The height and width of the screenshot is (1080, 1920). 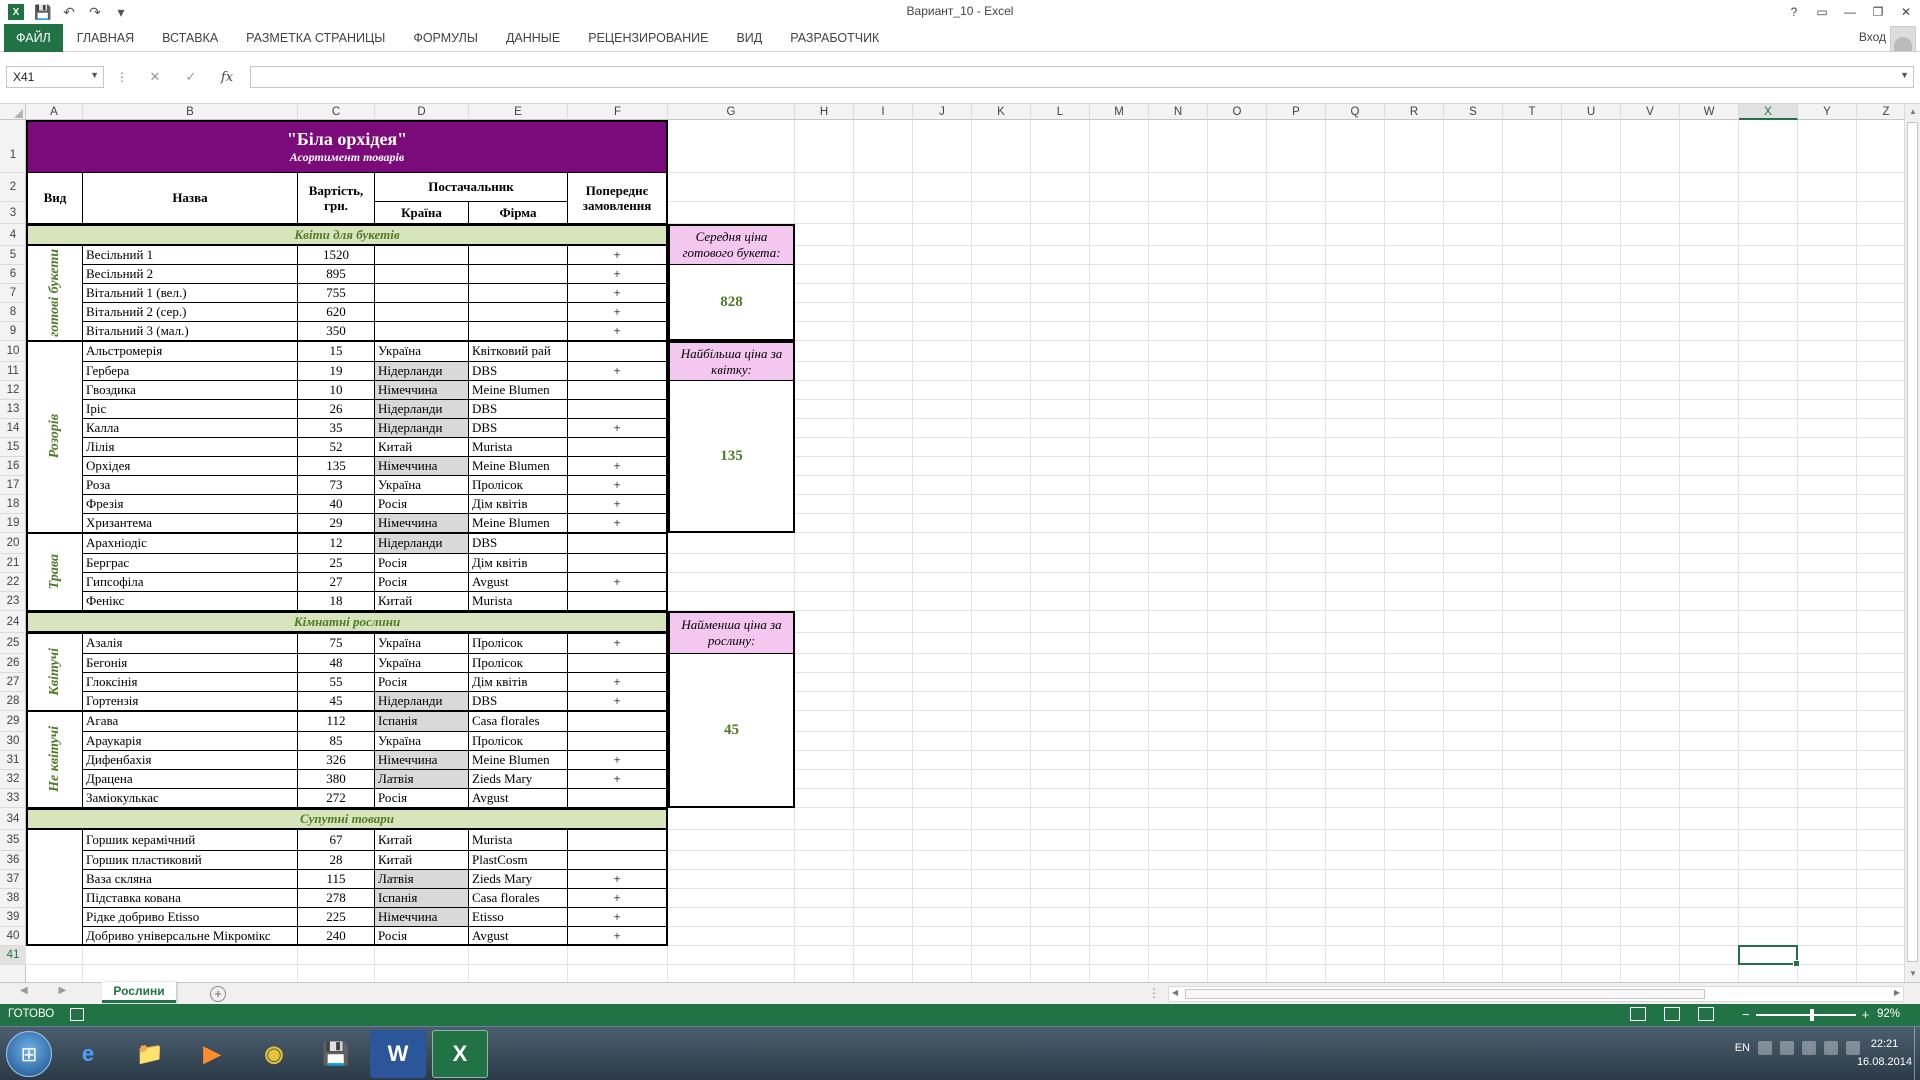 I want to click on item-firm: Дім квітів, so click(x=518, y=504).